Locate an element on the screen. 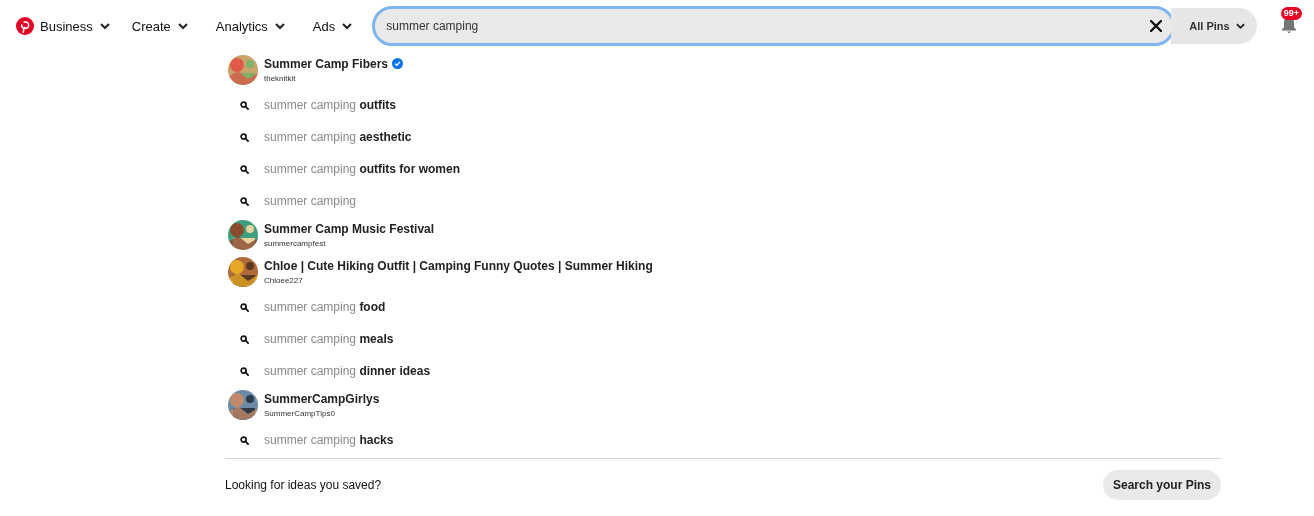  profile-suggestion: Summer Camp Music Festival summercampfest is located at coordinates (724, 234).